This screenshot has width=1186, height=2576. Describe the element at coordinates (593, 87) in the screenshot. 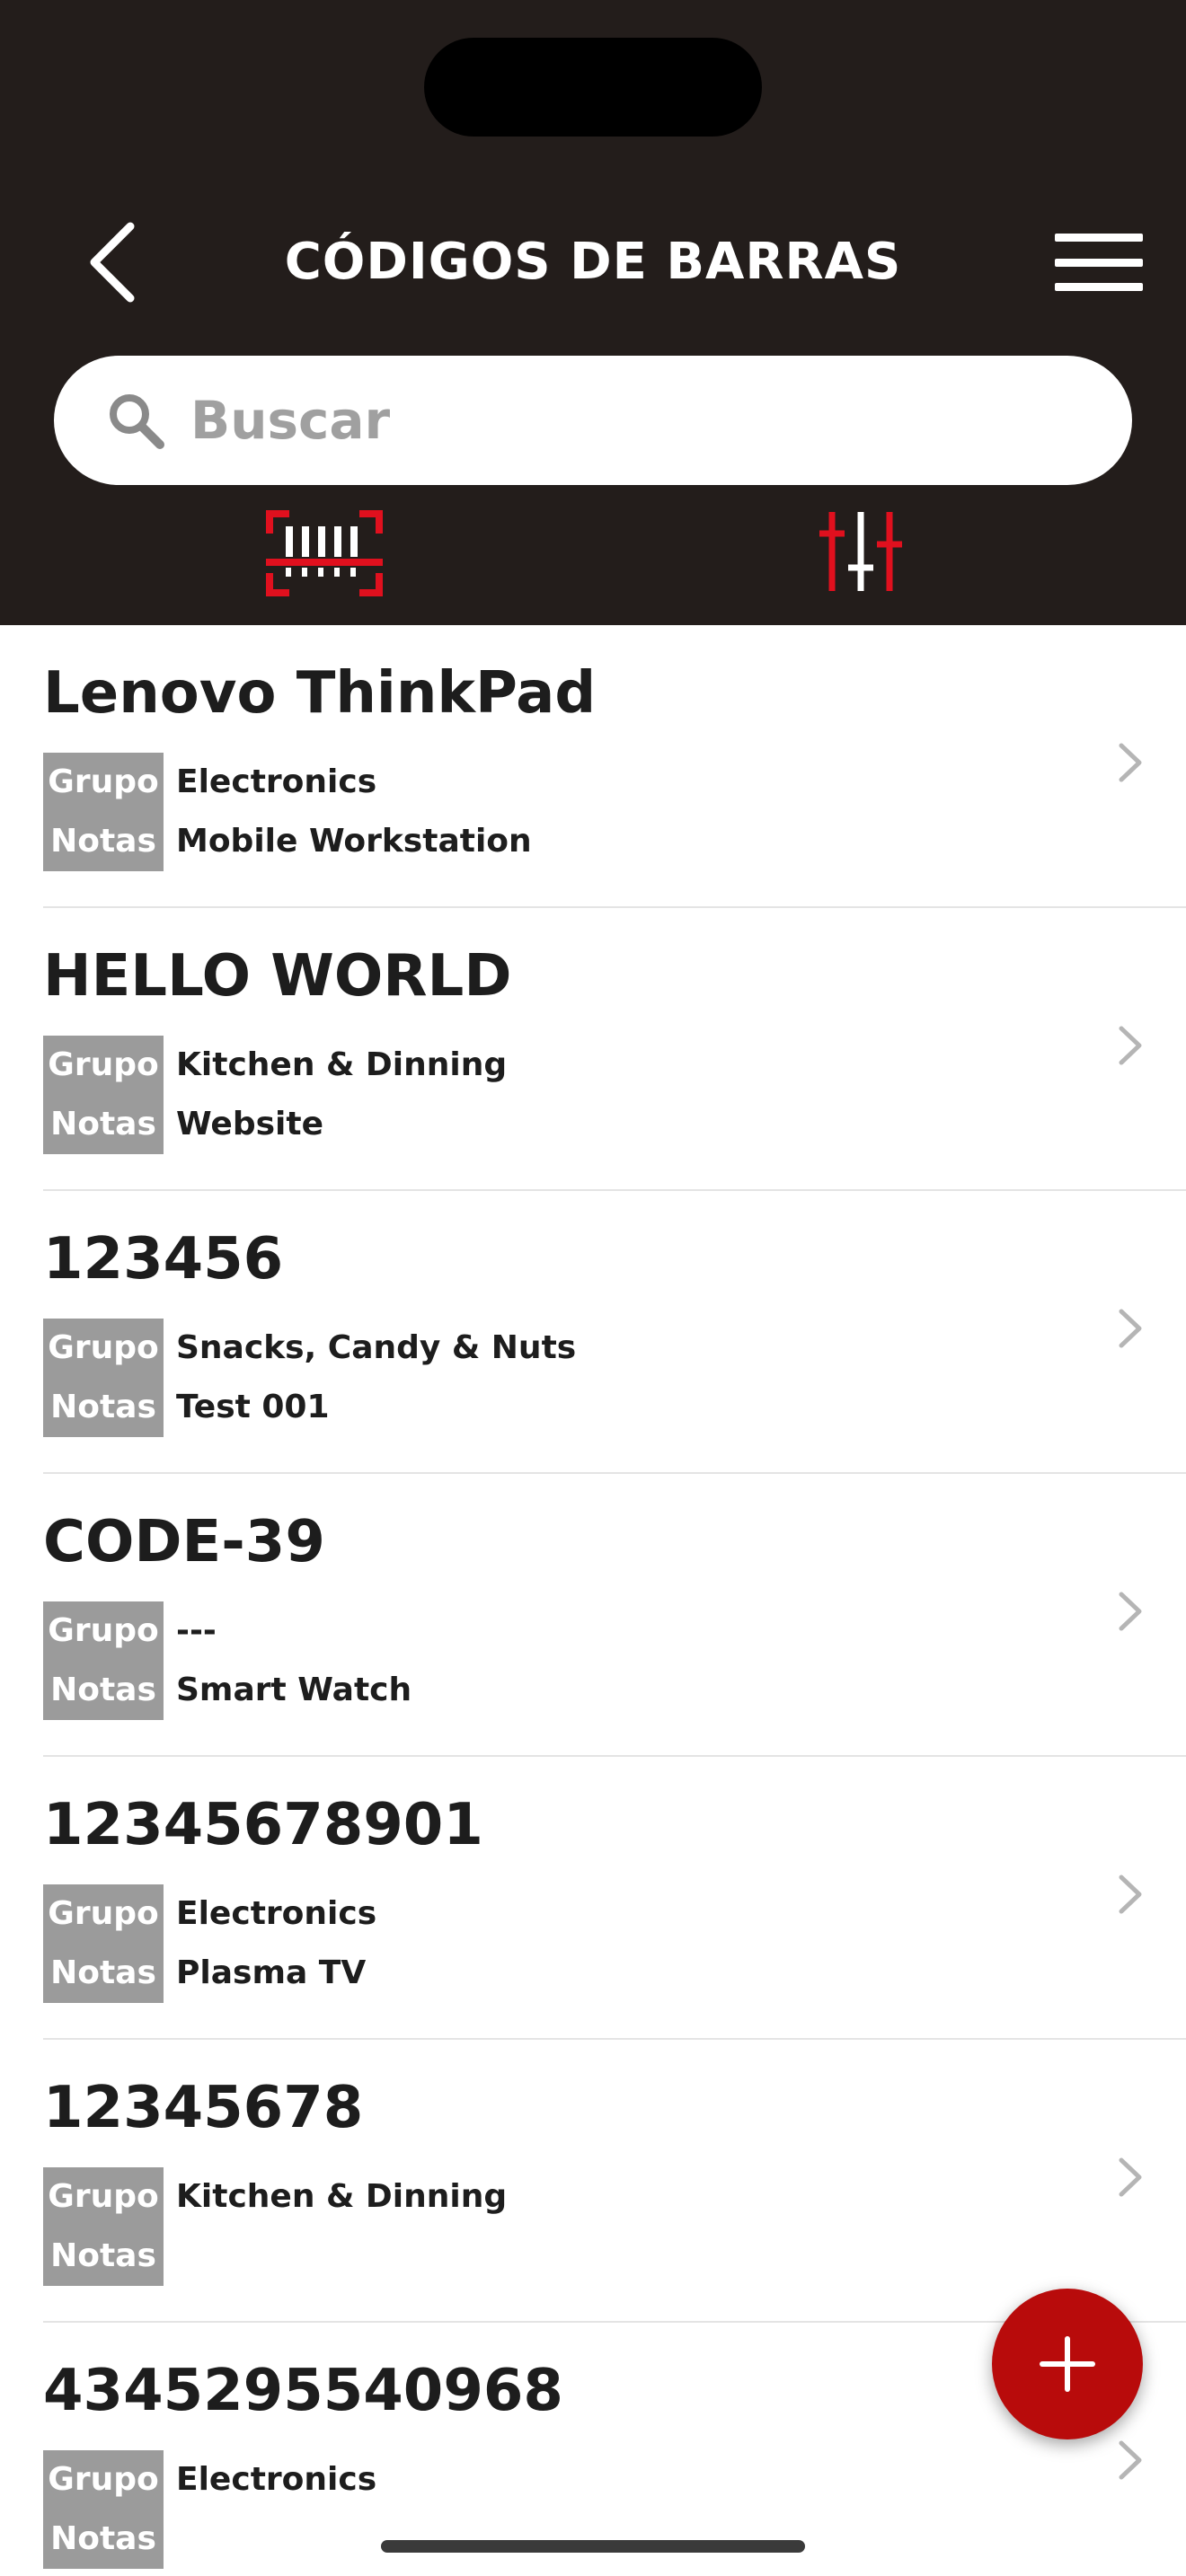

I see `dynamic-island` at that location.